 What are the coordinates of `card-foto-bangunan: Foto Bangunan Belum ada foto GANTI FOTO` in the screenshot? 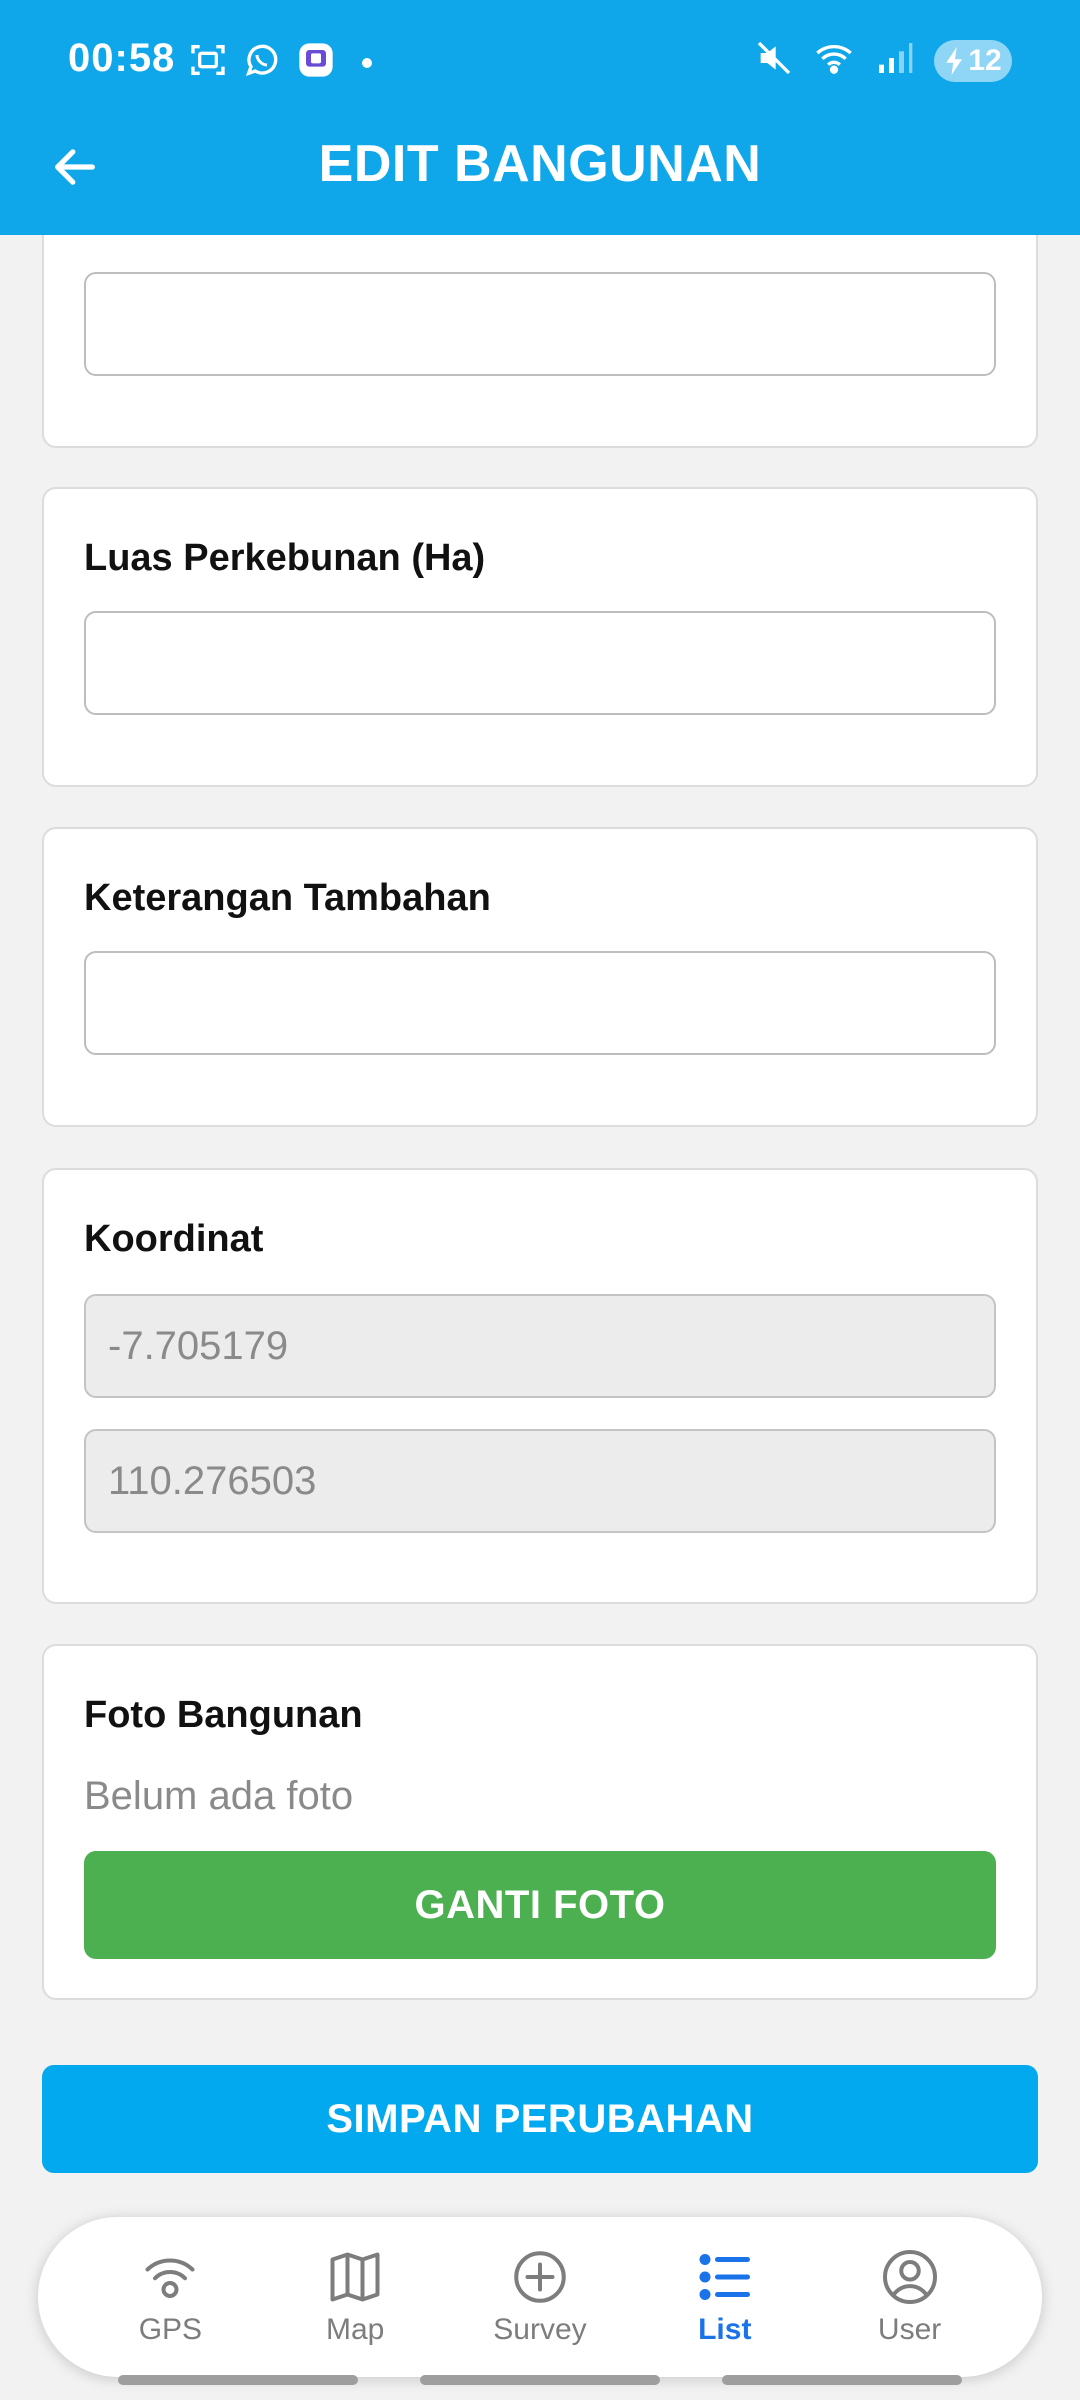 It's located at (540, 1822).